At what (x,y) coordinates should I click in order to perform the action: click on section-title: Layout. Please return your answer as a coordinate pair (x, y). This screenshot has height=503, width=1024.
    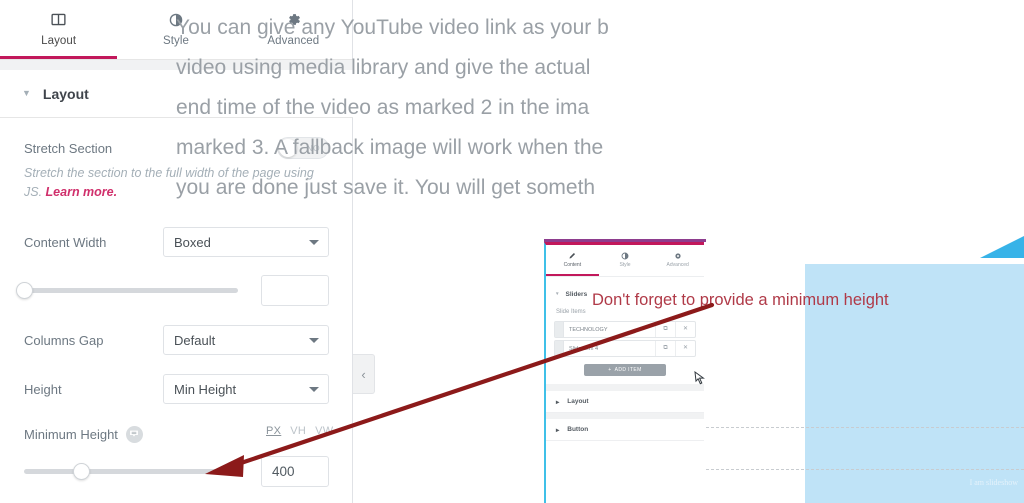
    Looking at the image, I should click on (65, 93).